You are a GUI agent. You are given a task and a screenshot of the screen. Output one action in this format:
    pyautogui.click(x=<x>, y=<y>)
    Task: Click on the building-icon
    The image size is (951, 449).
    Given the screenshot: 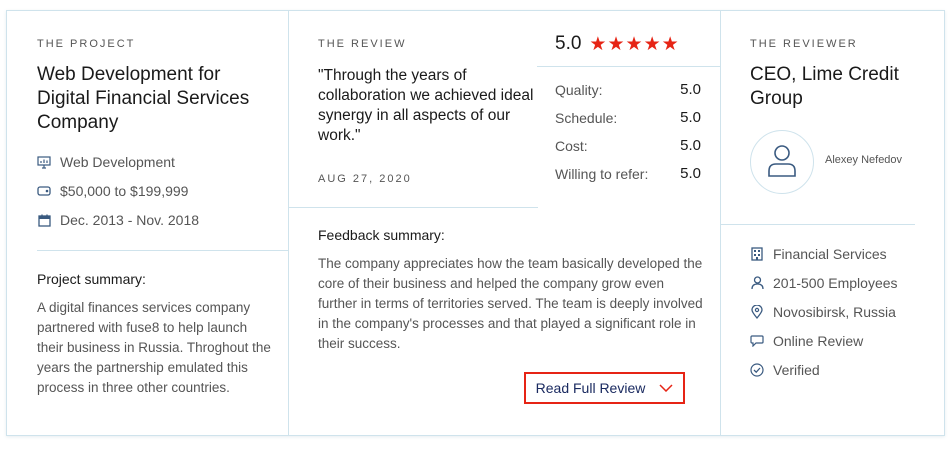 What is the action you would take?
    pyautogui.click(x=757, y=254)
    